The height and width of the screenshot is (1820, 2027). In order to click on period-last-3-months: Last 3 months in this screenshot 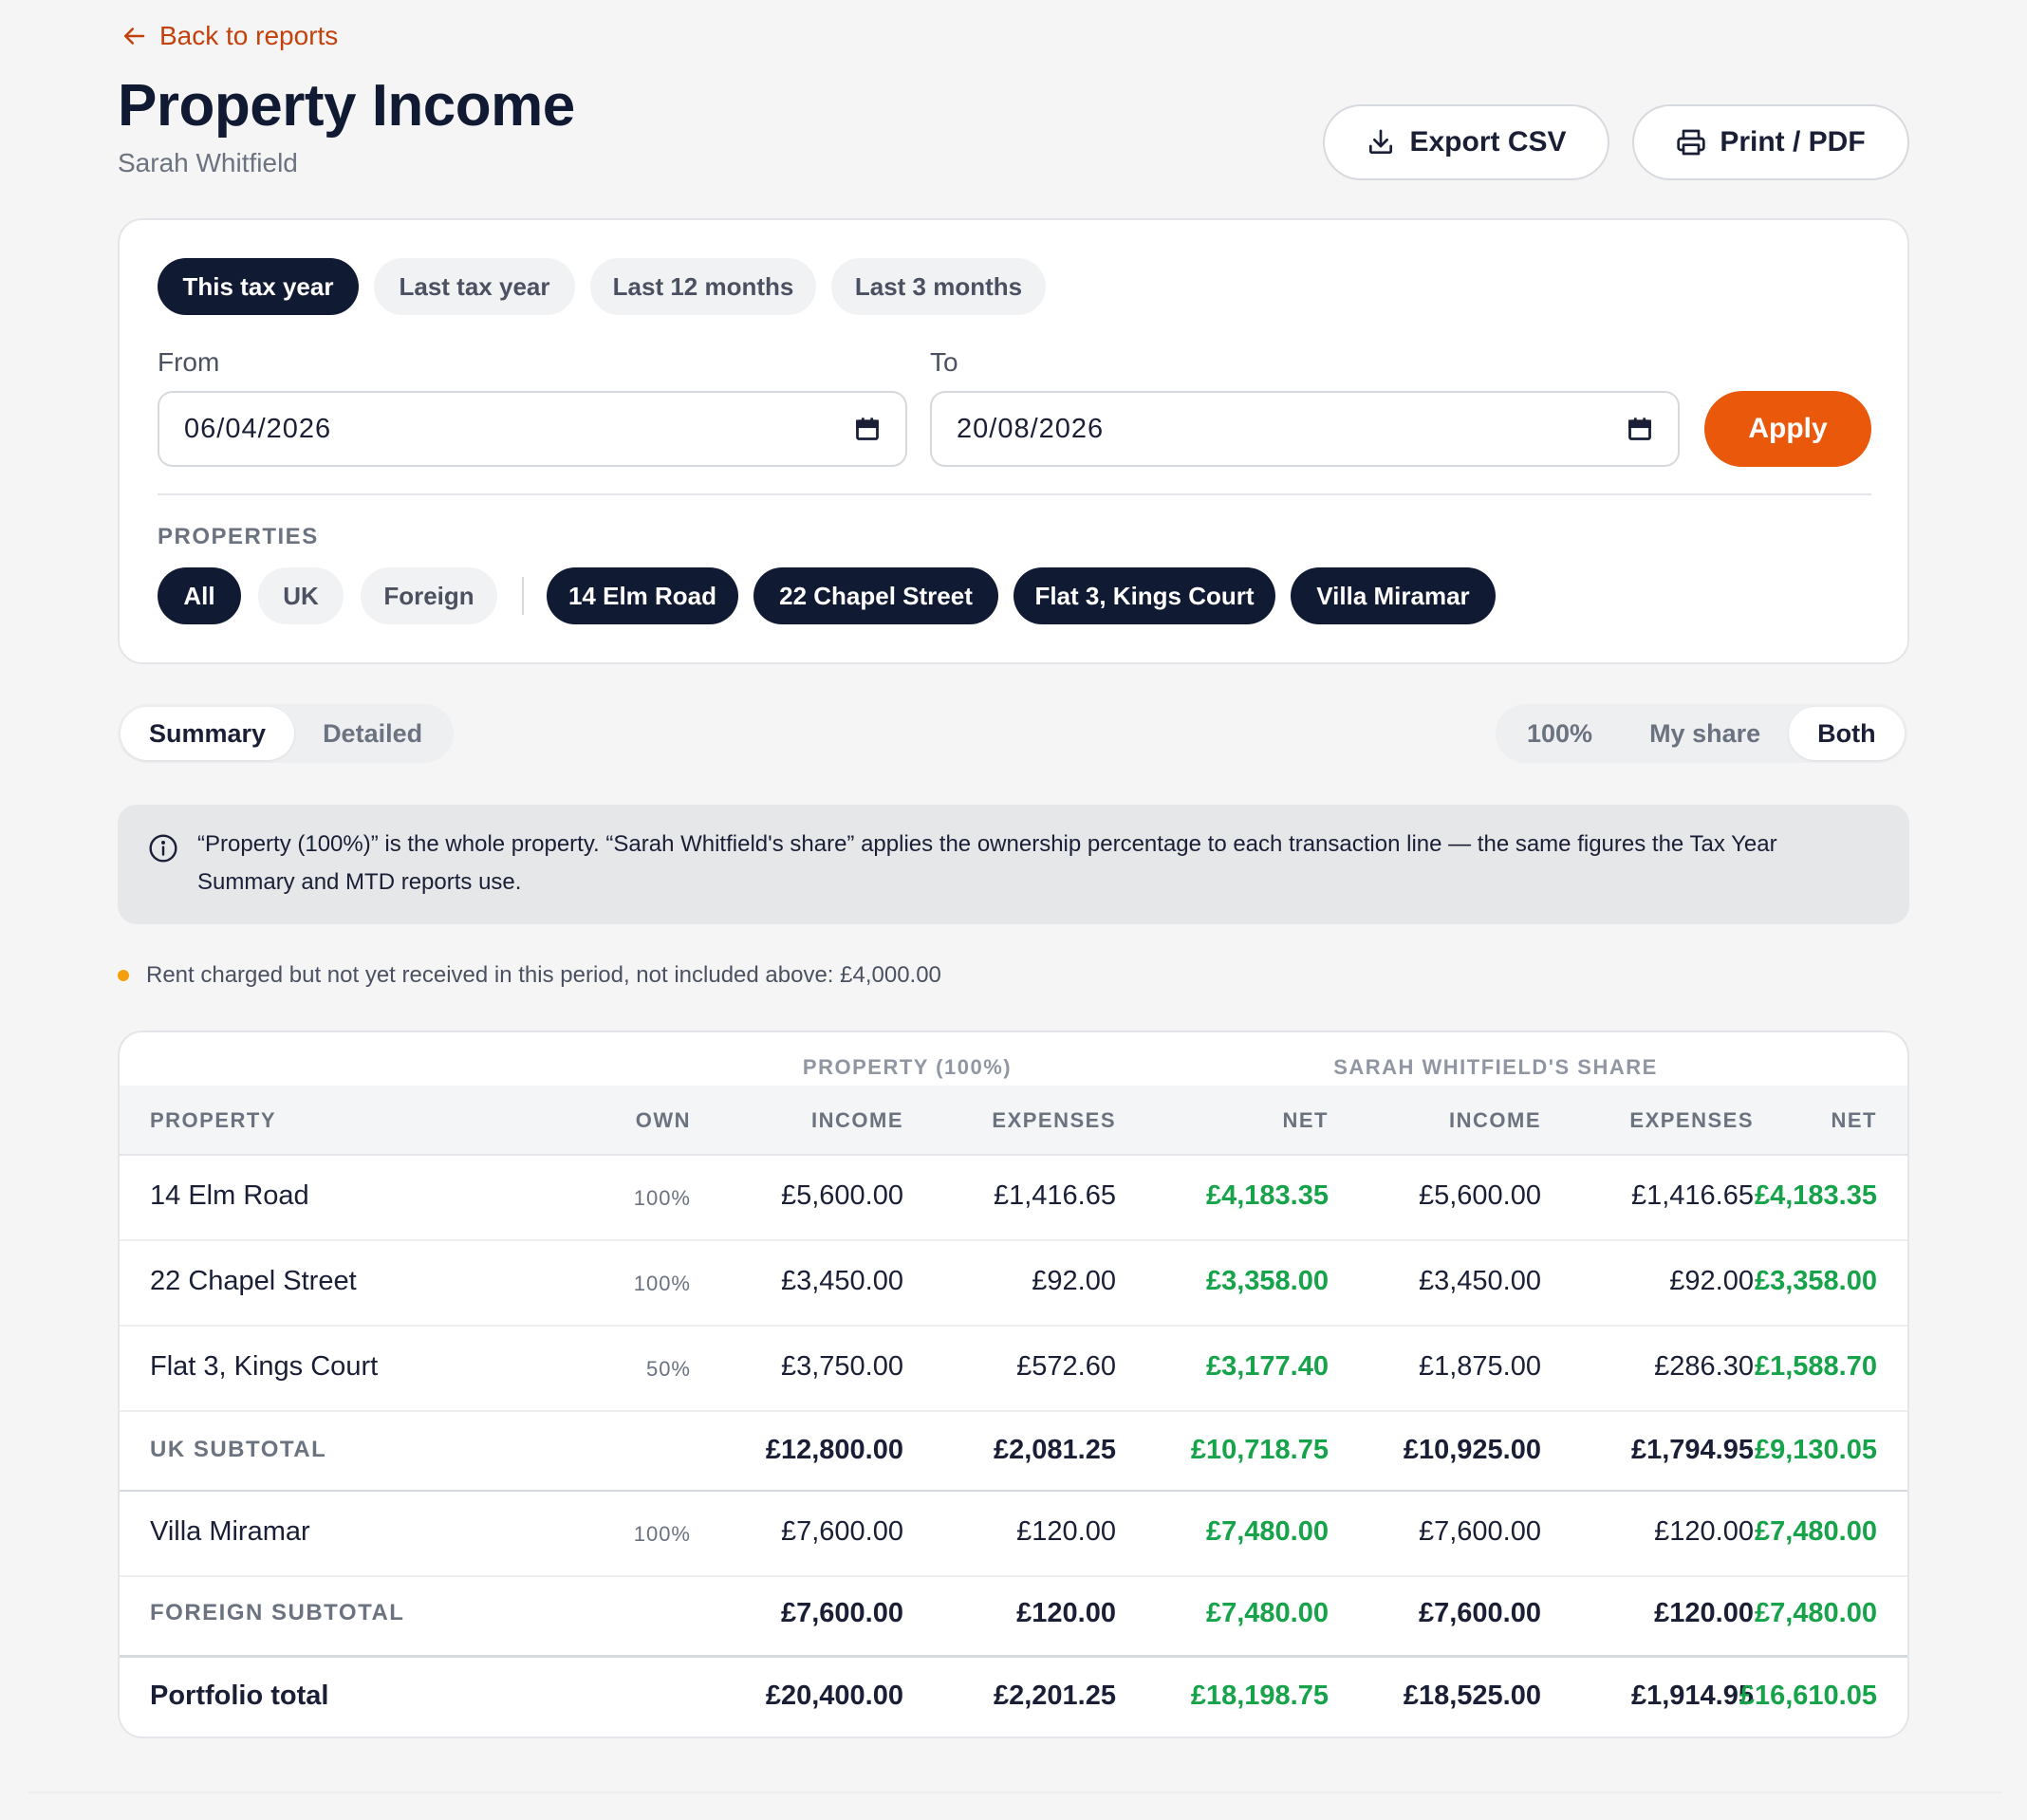, I will do `click(938, 286)`.